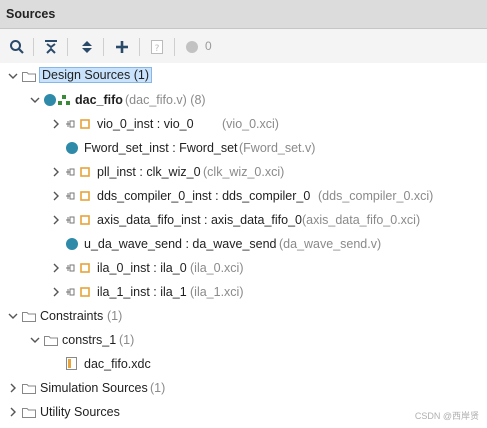 The image size is (487, 428). I want to click on tree-node-simulation-sources: Simulation Sources (1), so click(243, 388).